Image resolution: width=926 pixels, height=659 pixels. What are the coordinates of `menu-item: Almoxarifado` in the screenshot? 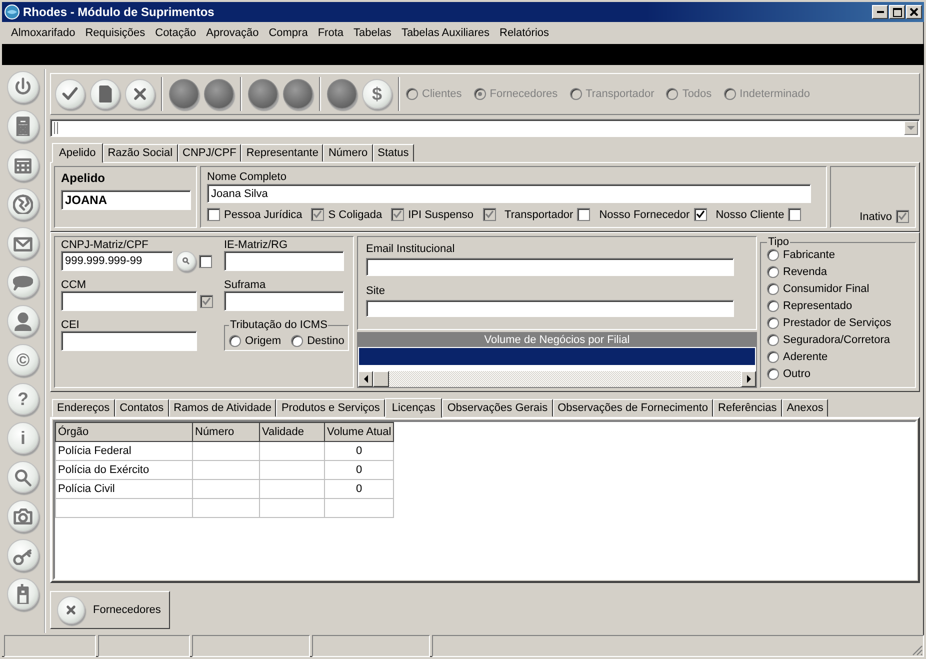 It's located at (43, 33).